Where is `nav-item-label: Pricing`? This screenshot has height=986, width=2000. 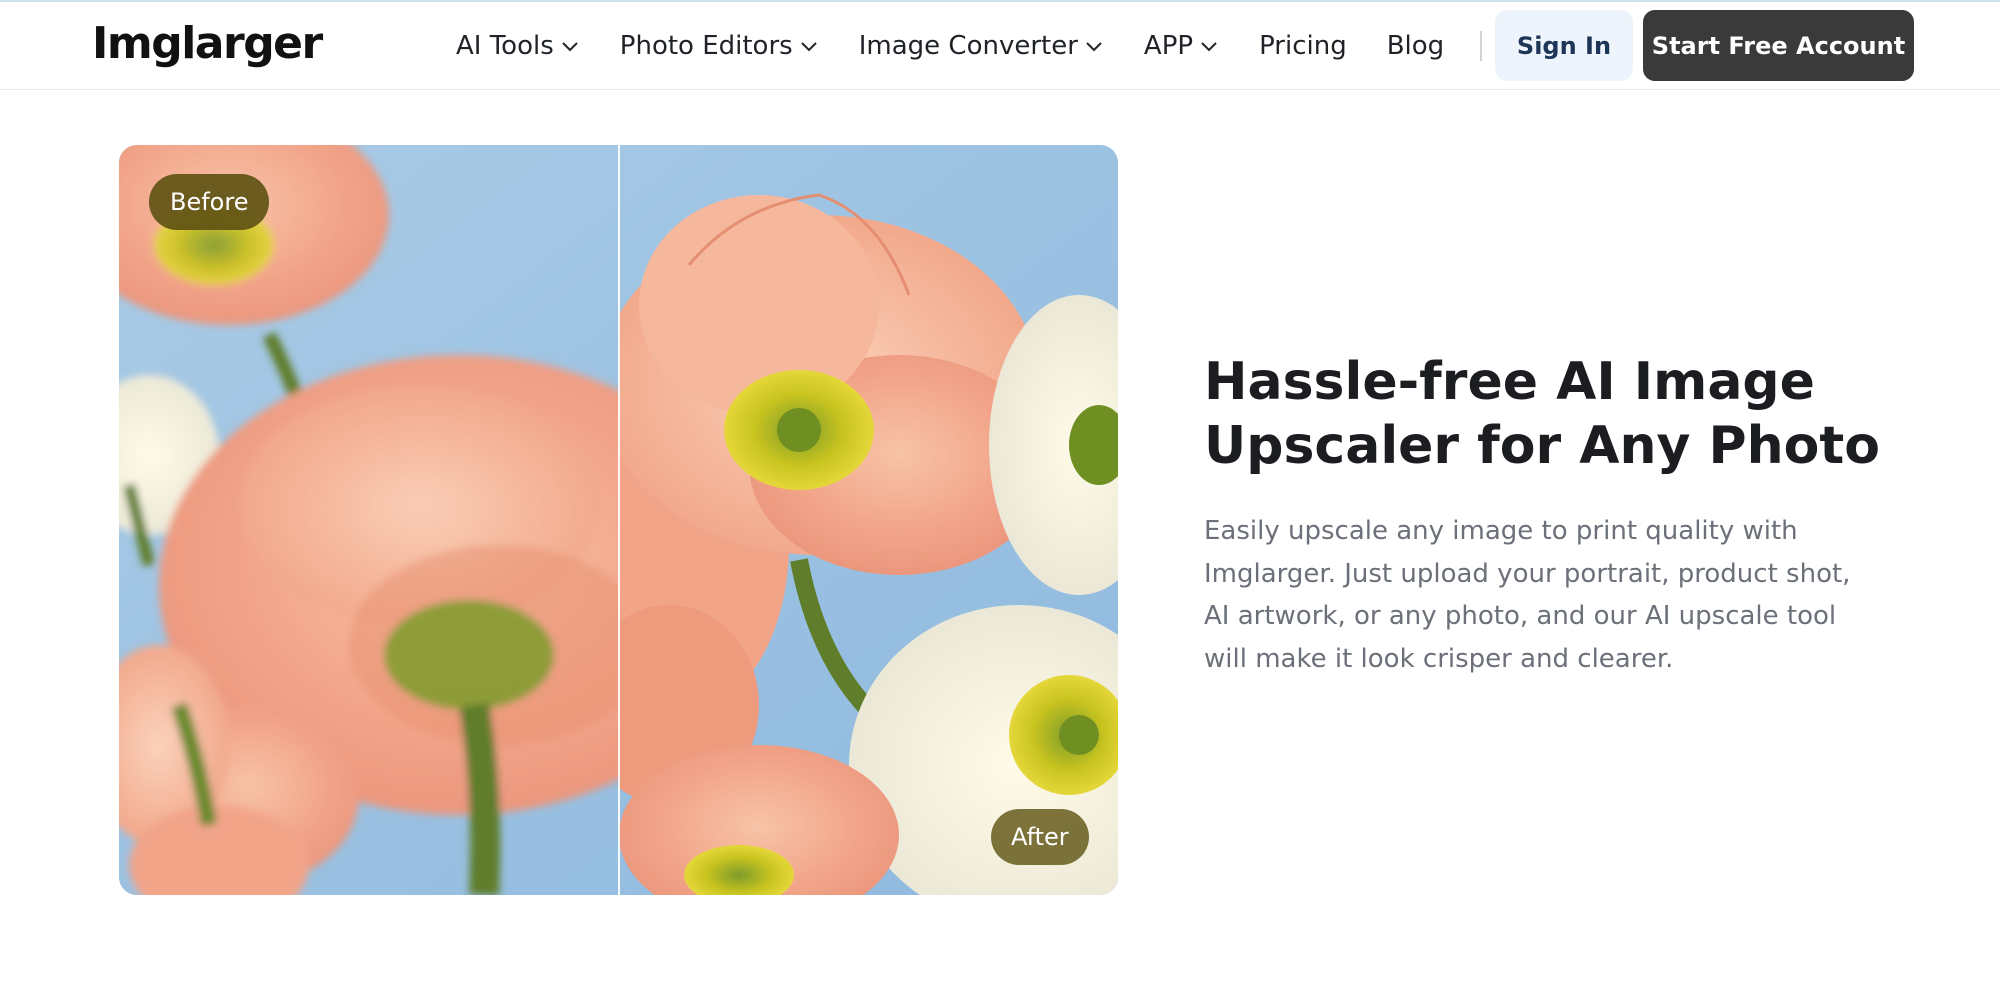
nav-item-label: Pricing is located at coordinates (1303, 45).